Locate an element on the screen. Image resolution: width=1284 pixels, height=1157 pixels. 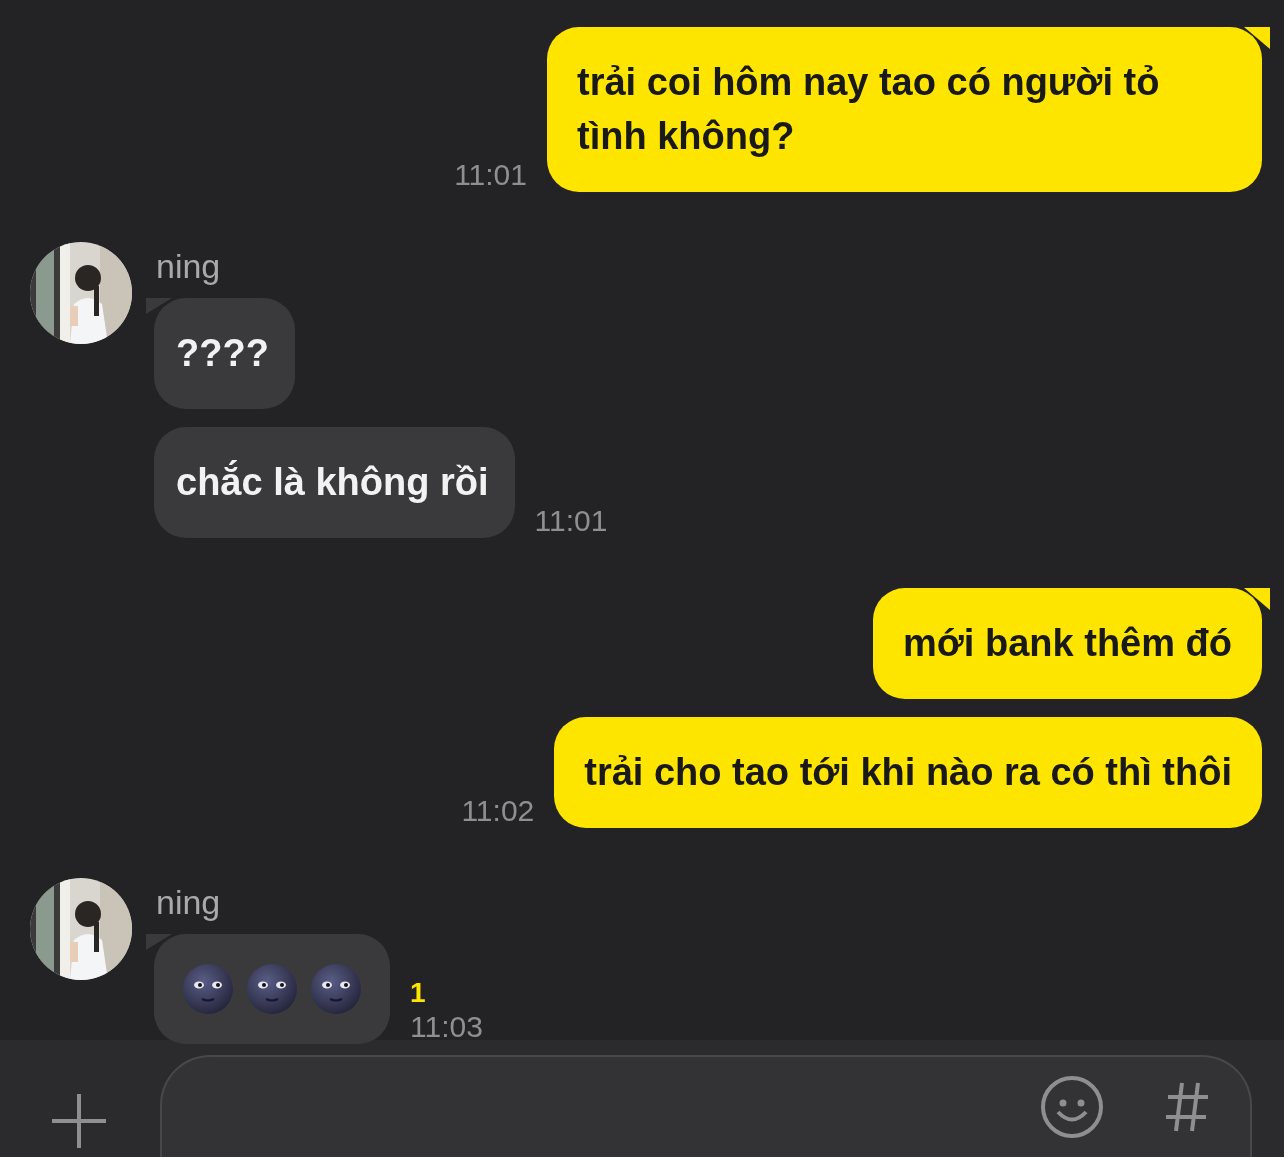
timestamp: 11:02 is located at coordinates (498, 811).